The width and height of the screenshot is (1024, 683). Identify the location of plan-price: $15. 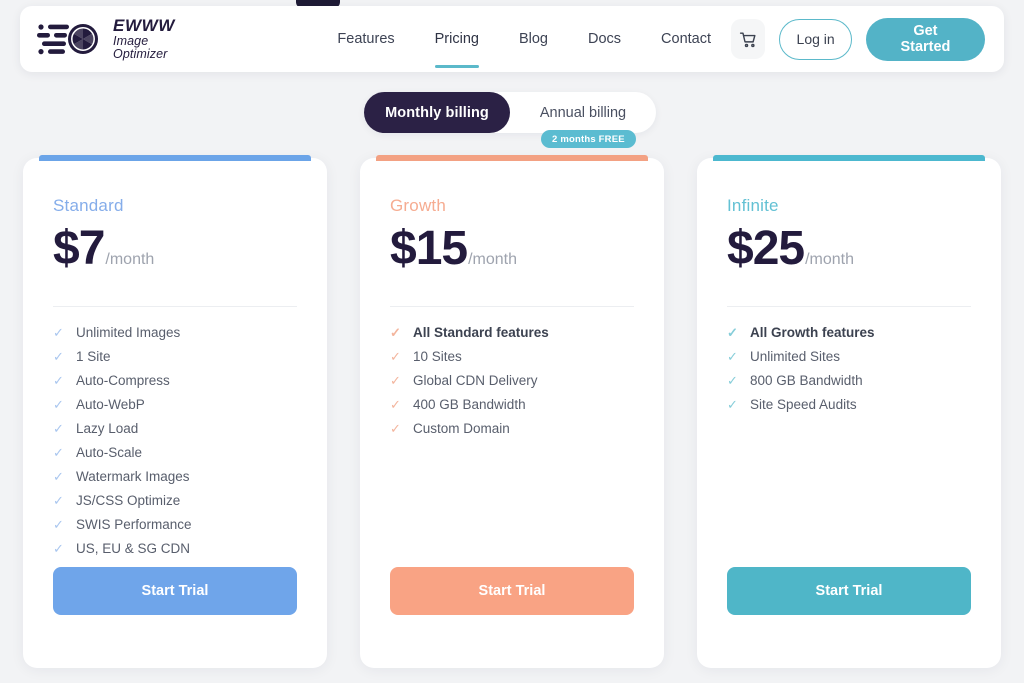
(429, 248).